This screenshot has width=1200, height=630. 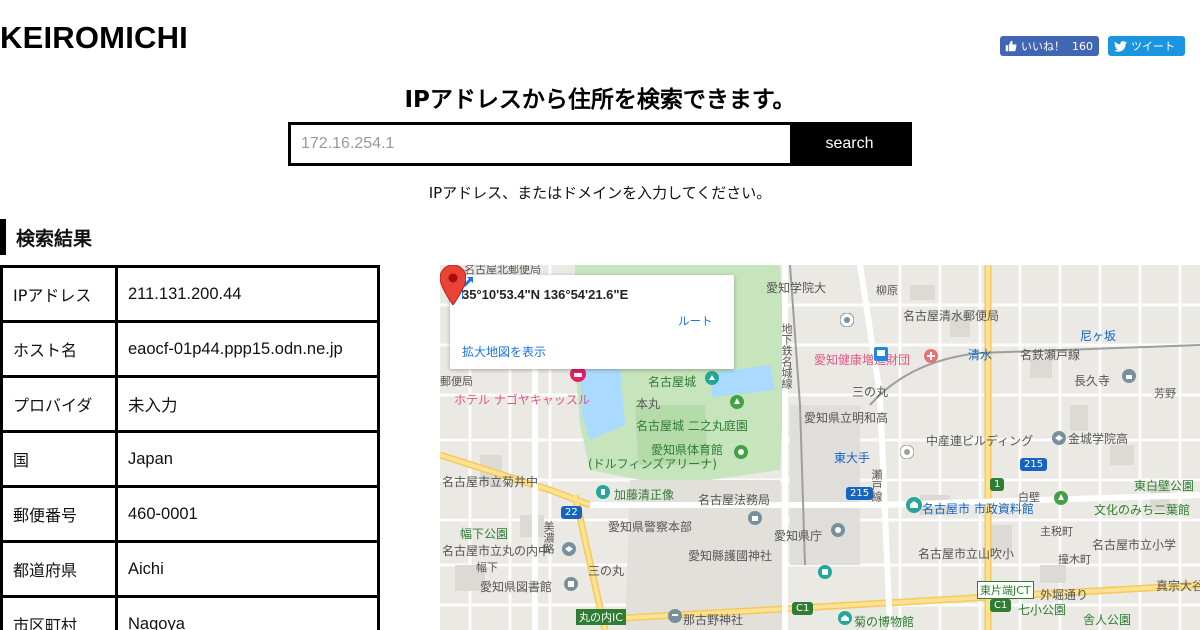 What do you see at coordinates (980, 355) in the screenshot?
I see `map-label: 清水` at bounding box center [980, 355].